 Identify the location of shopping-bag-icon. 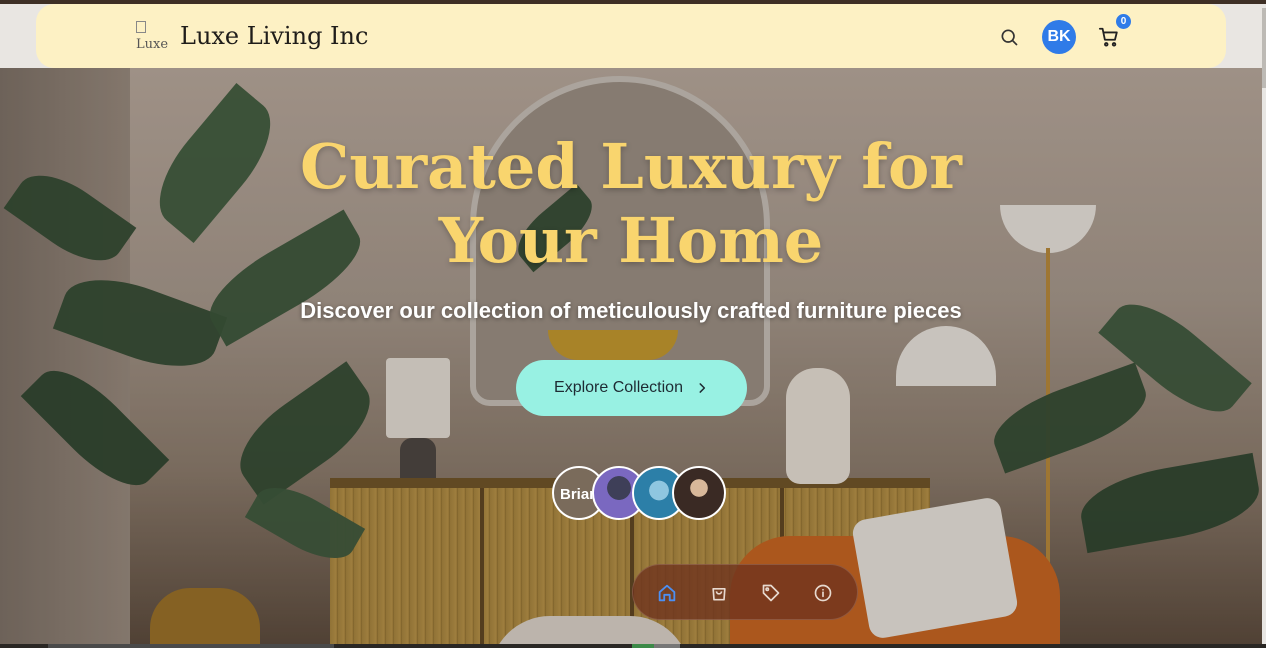
(719, 594).